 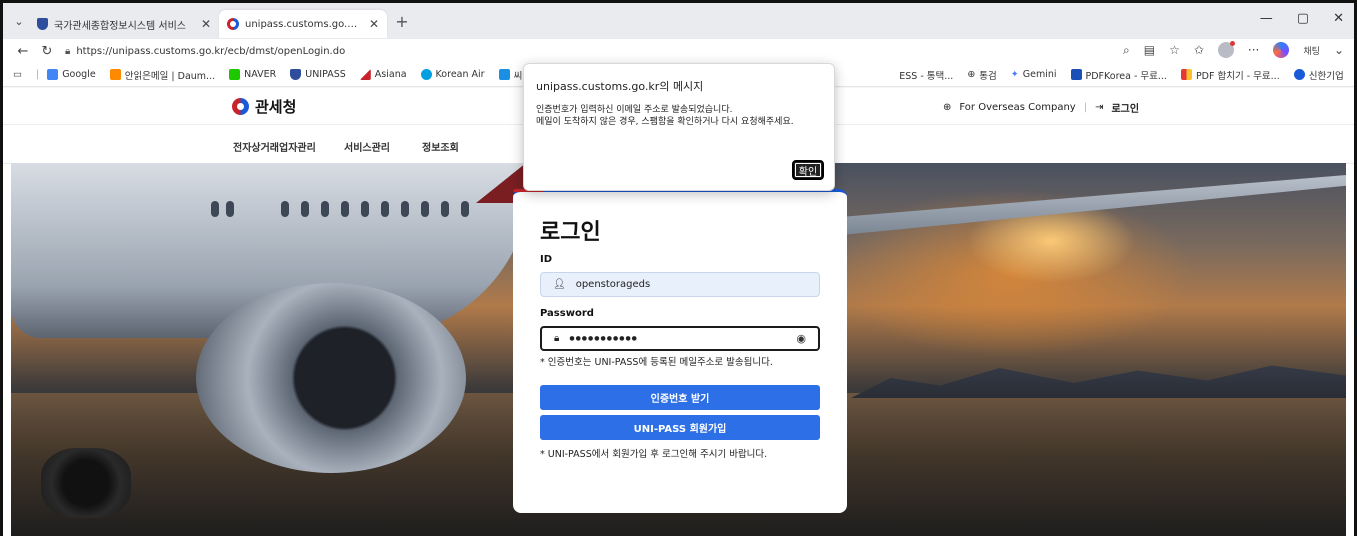 What do you see at coordinates (603, 338) in the screenshot?
I see `password-input: ●●●●●●●●●●●` at bounding box center [603, 338].